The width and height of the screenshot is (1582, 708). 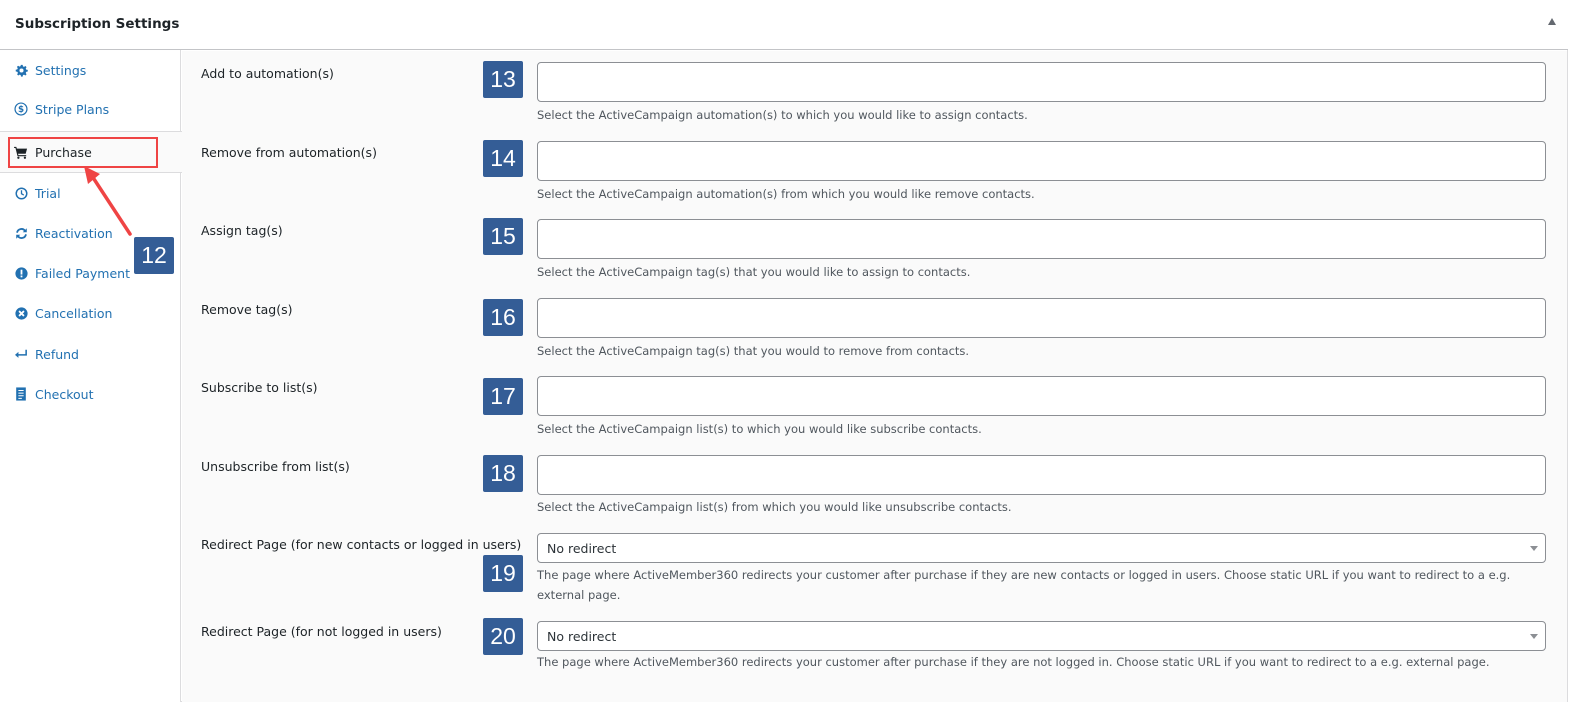 I want to click on remove-from-automation-input, so click(x=1041, y=161).